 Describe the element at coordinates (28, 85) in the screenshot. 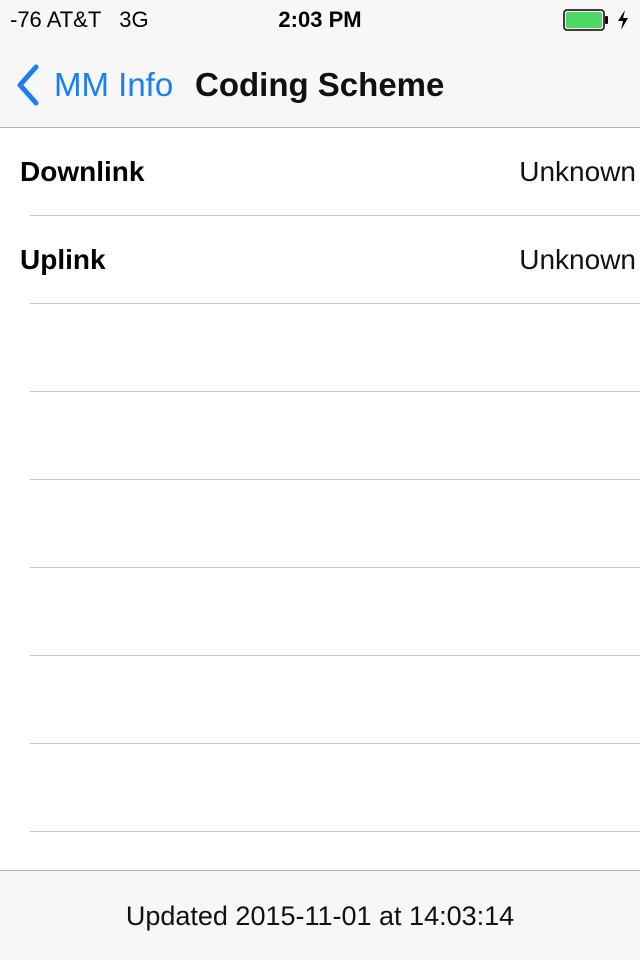

I see `chevron-left-icon` at that location.